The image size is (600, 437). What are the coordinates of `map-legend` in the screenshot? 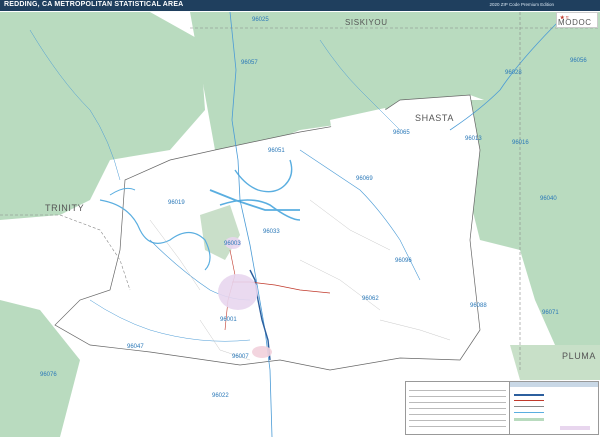 It's located at (554, 408).